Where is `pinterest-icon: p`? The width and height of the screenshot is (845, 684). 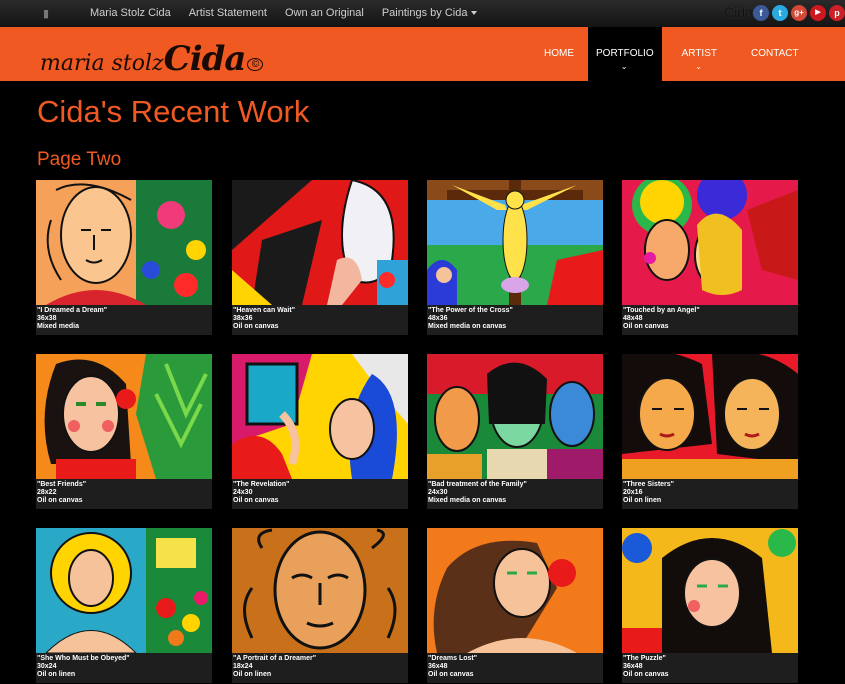
pinterest-icon: p is located at coordinates (837, 13).